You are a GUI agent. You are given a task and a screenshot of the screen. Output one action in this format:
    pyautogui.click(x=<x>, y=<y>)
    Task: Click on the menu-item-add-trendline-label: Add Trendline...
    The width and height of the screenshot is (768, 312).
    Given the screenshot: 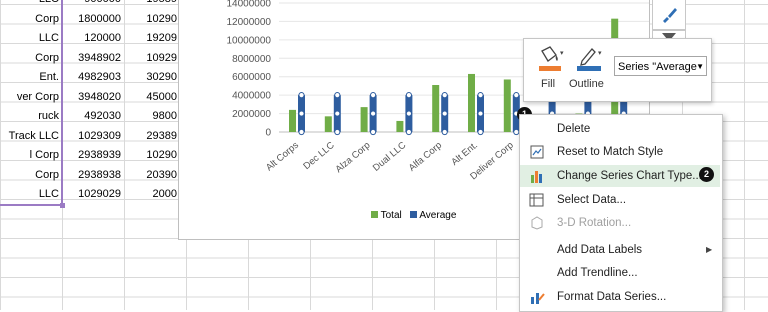 What is the action you would take?
    pyautogui.click(x=597, y=273)
    